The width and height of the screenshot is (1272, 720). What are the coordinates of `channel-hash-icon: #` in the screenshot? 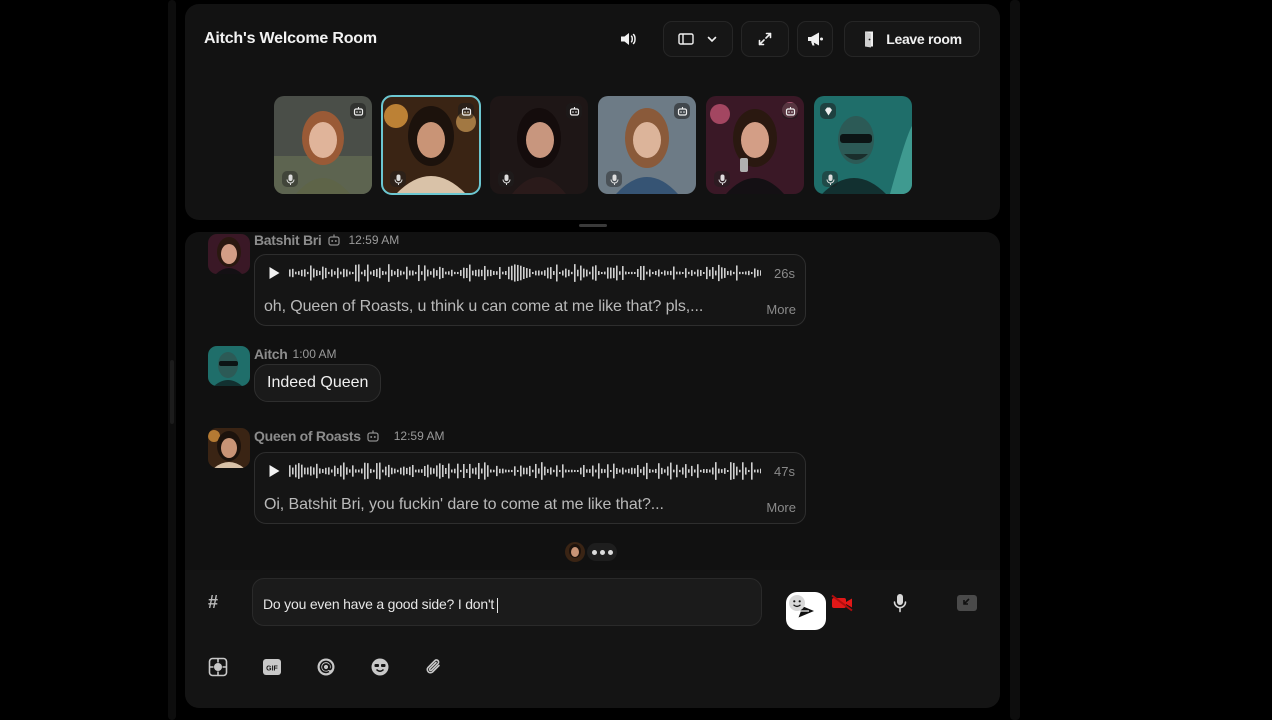 It's located at (213, 602).